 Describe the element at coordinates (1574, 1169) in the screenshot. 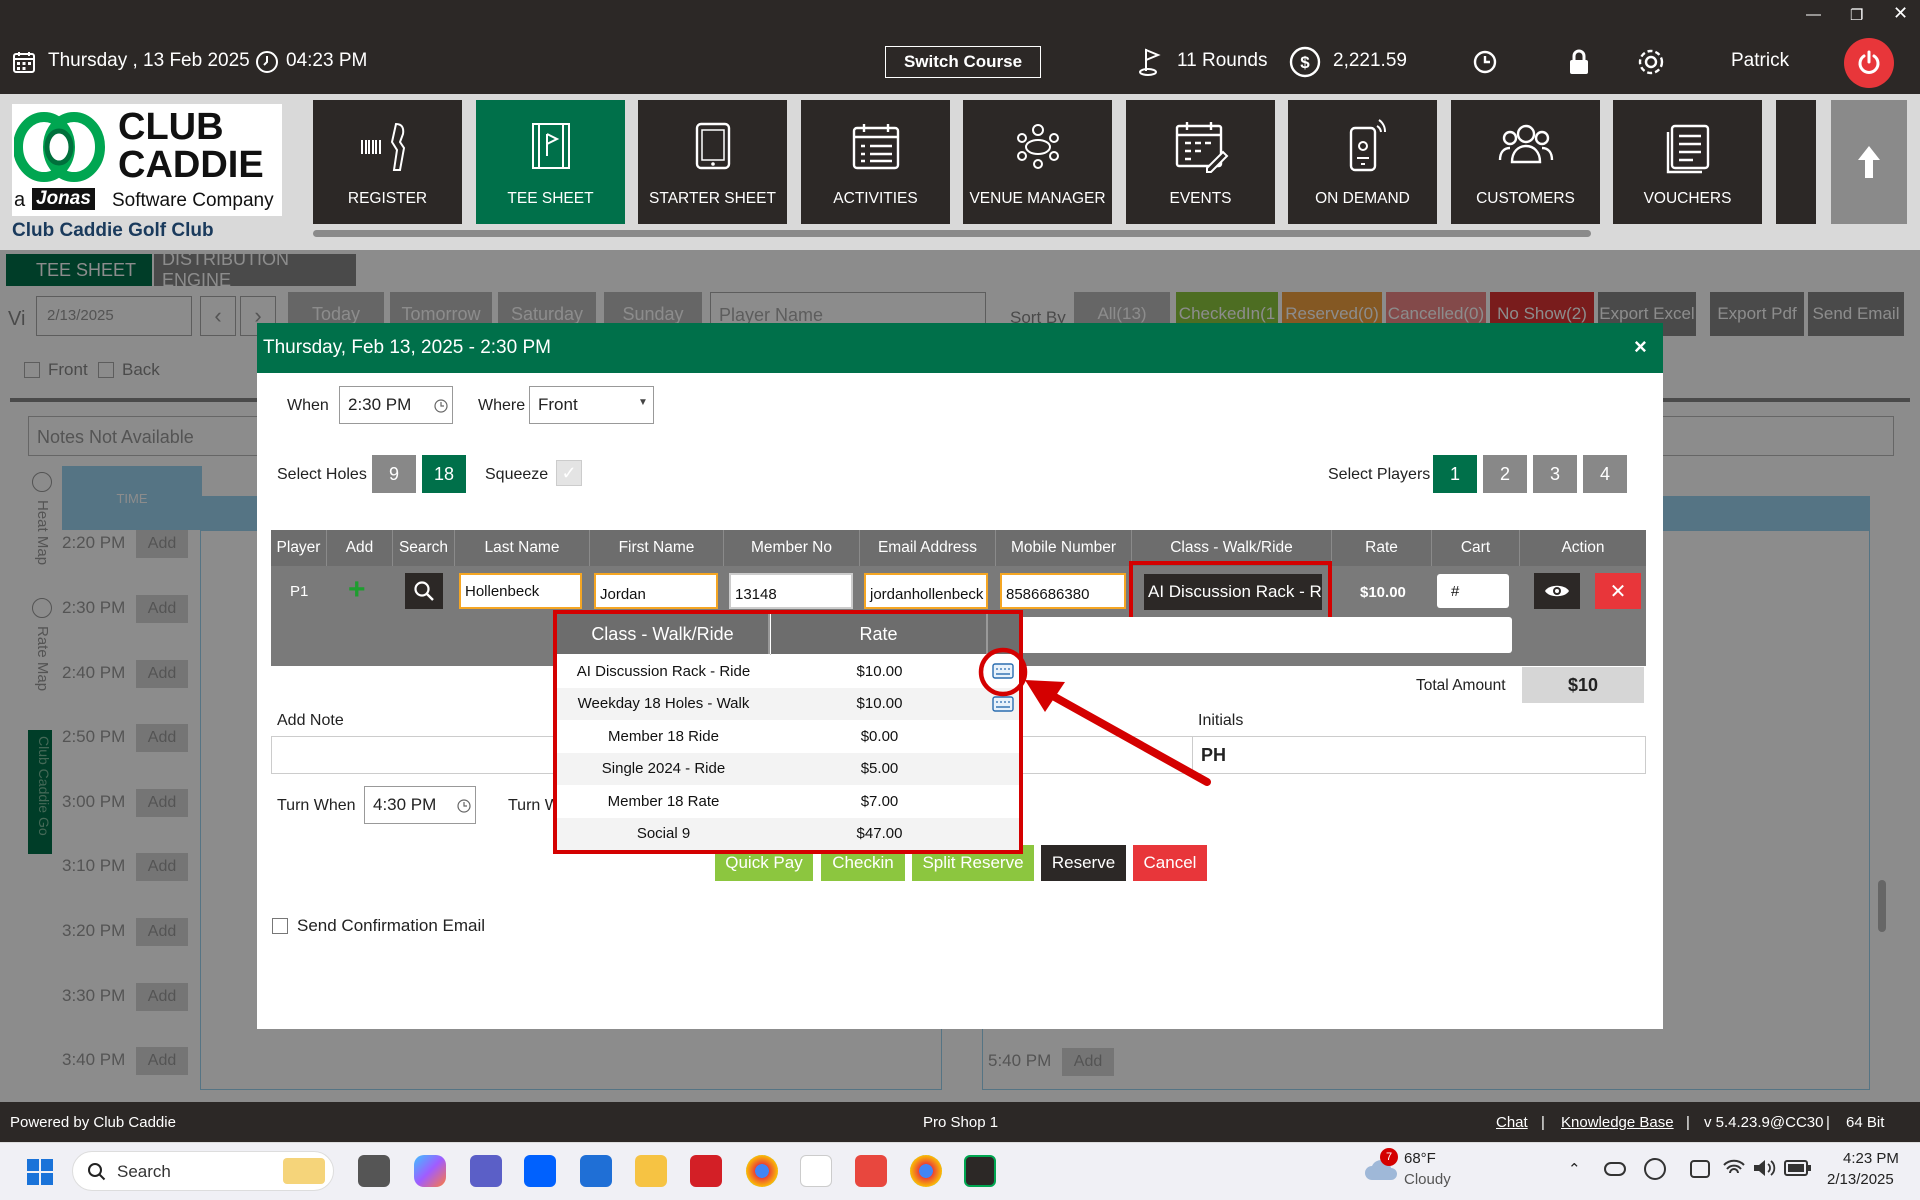

I see `chevron-up-icon: ⌃` at that location.